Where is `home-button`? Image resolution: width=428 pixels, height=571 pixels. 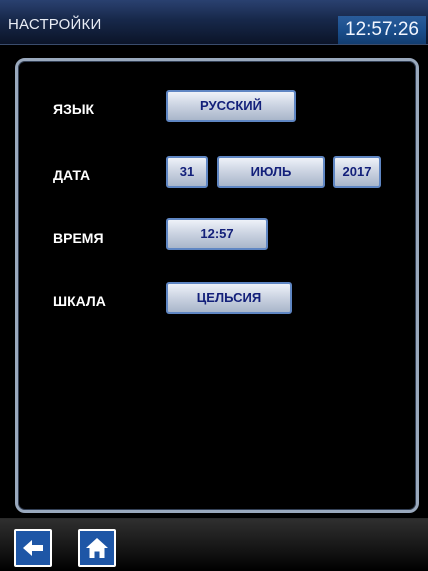
home-button is located at coordinates (97, 548).